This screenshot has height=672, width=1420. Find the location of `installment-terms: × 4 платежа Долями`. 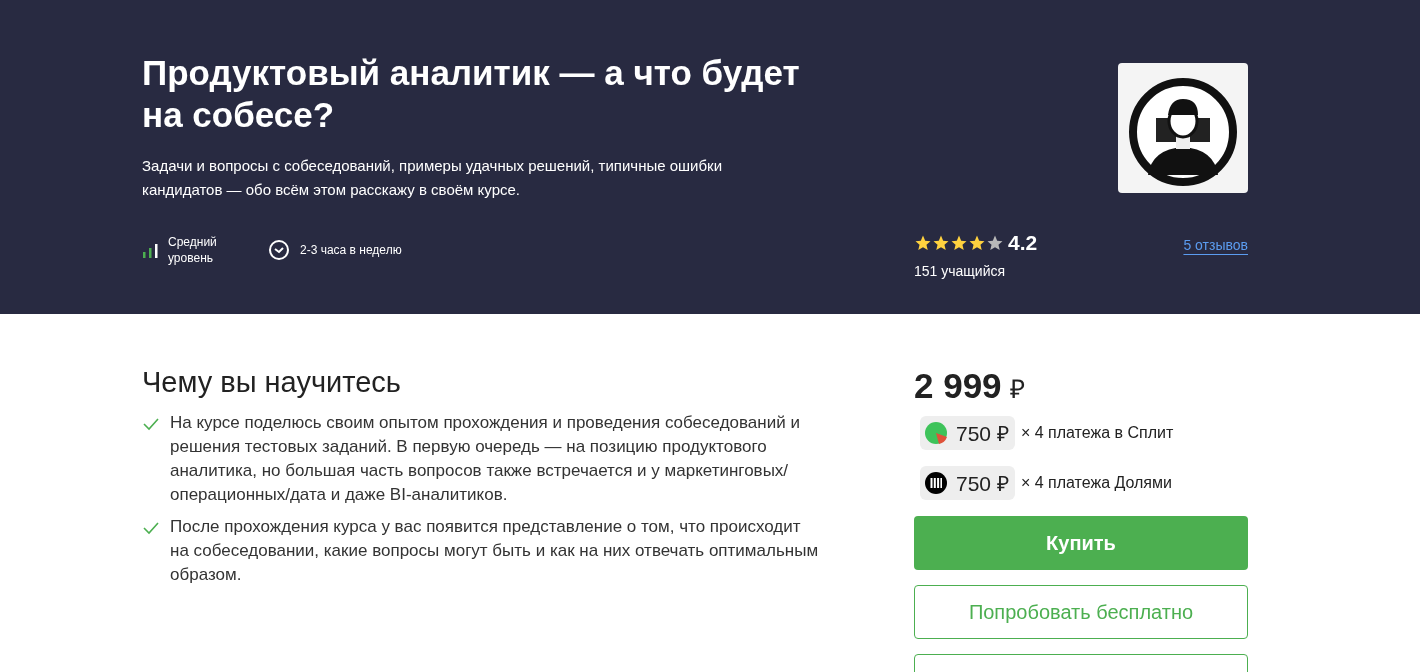

installment-terms: × 4 платежа Долями is located at coordinates (1096, 483).